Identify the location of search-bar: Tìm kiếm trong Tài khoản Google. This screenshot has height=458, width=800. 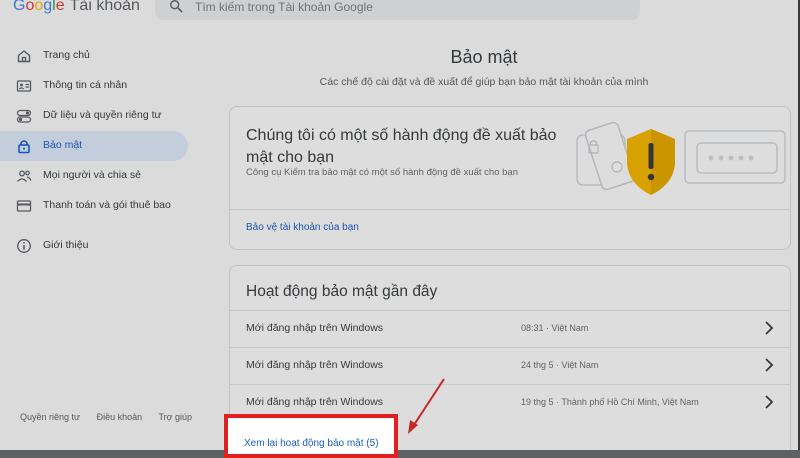
(397, 10).